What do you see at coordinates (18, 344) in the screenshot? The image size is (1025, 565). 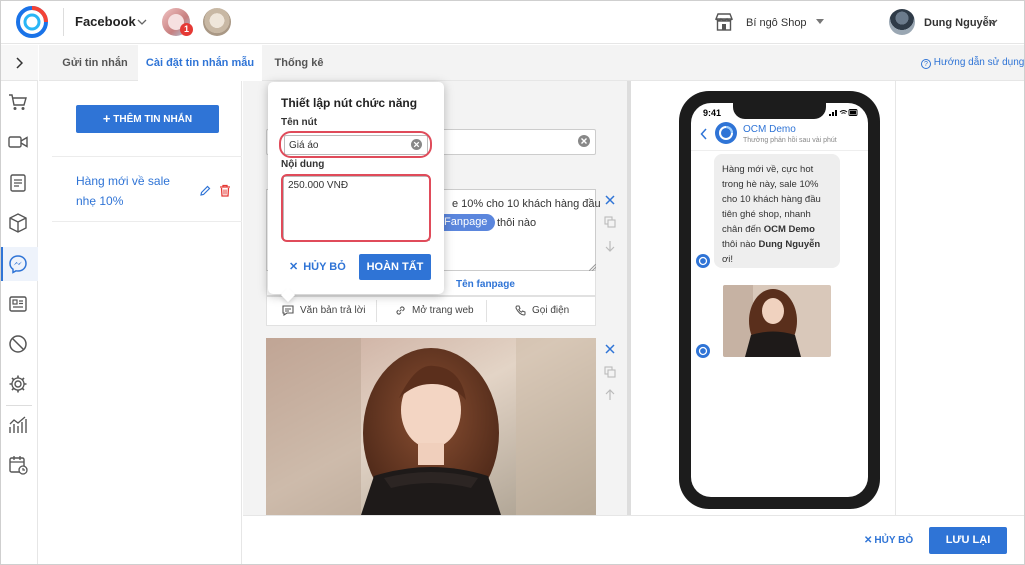 I see `block-icon` at bounding box center [18, 344].